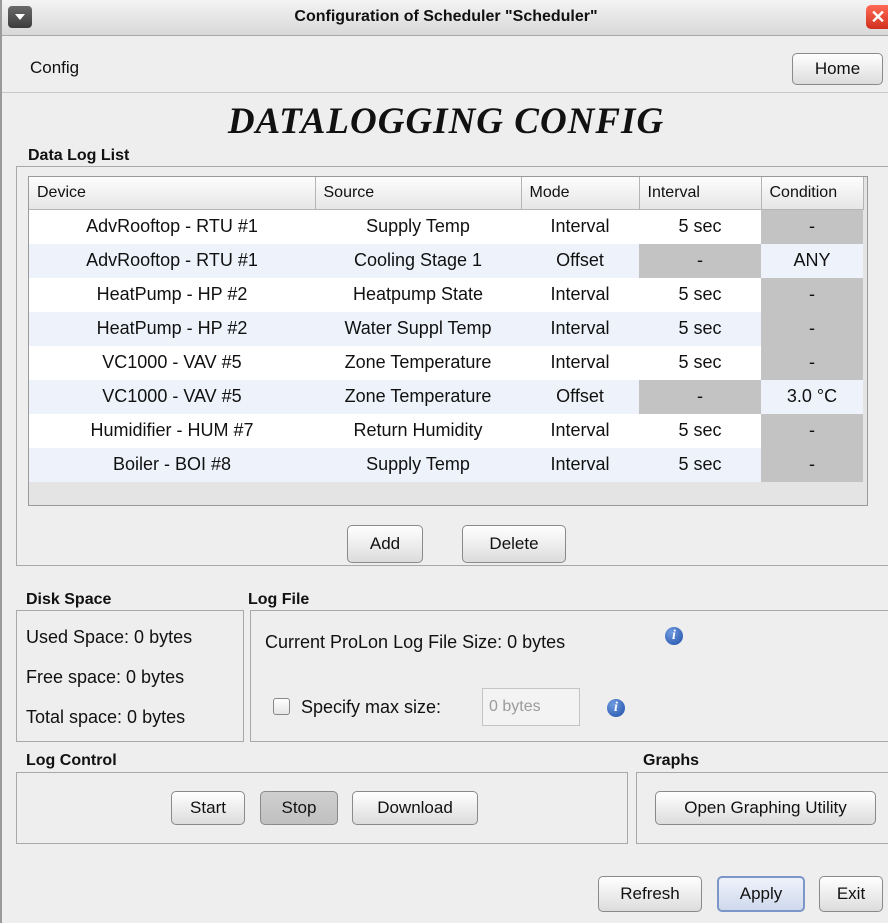  What do you see at coordinates (418, 430) in the screenshot?
I see `source-cell: Return Humidity` at bounding box center [418, 430].